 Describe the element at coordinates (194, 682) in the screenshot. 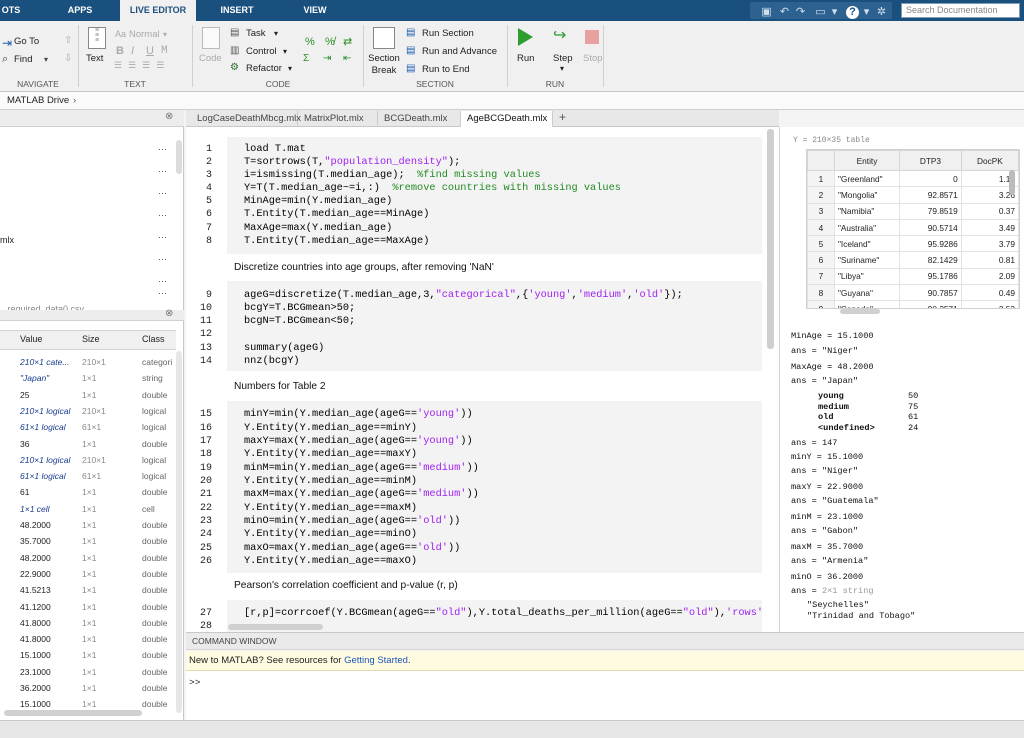

I see `command-prompt: >>` at that location.